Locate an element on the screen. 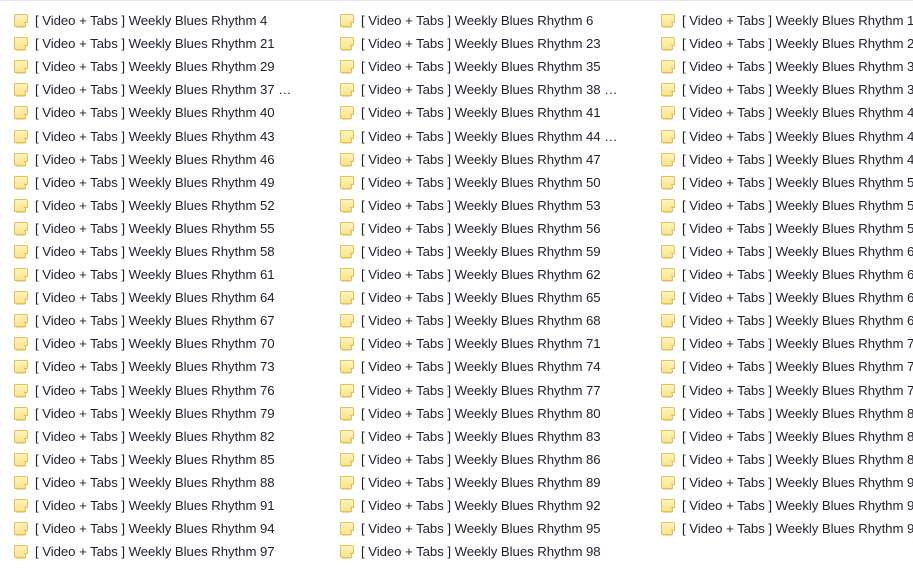 The width and height of the screenshot is (913, 570). list-item: [ Video + Tabs ] Weekly Blues Rhythm 68 is located at coordinates (493, 320).